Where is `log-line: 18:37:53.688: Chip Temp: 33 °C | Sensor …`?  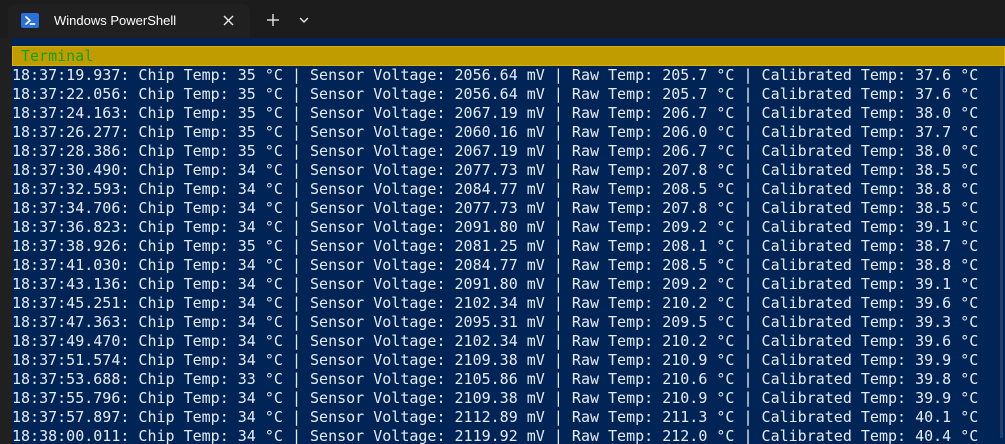 log-line: 18:37:53.688: Chip Temp: 33 °C | Sensor … is located at coordinates (495, 379).